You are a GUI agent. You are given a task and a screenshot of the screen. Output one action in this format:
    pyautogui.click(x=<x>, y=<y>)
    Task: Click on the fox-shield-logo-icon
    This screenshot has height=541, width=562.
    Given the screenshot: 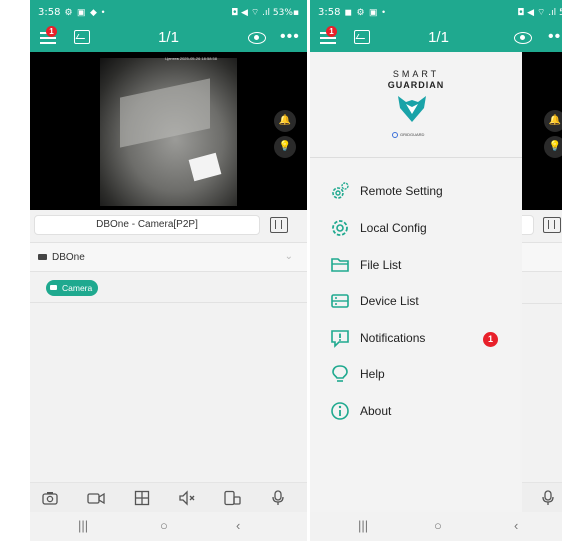 What is the action you would take?
    pyautogui.click(x=412, y=109)
    